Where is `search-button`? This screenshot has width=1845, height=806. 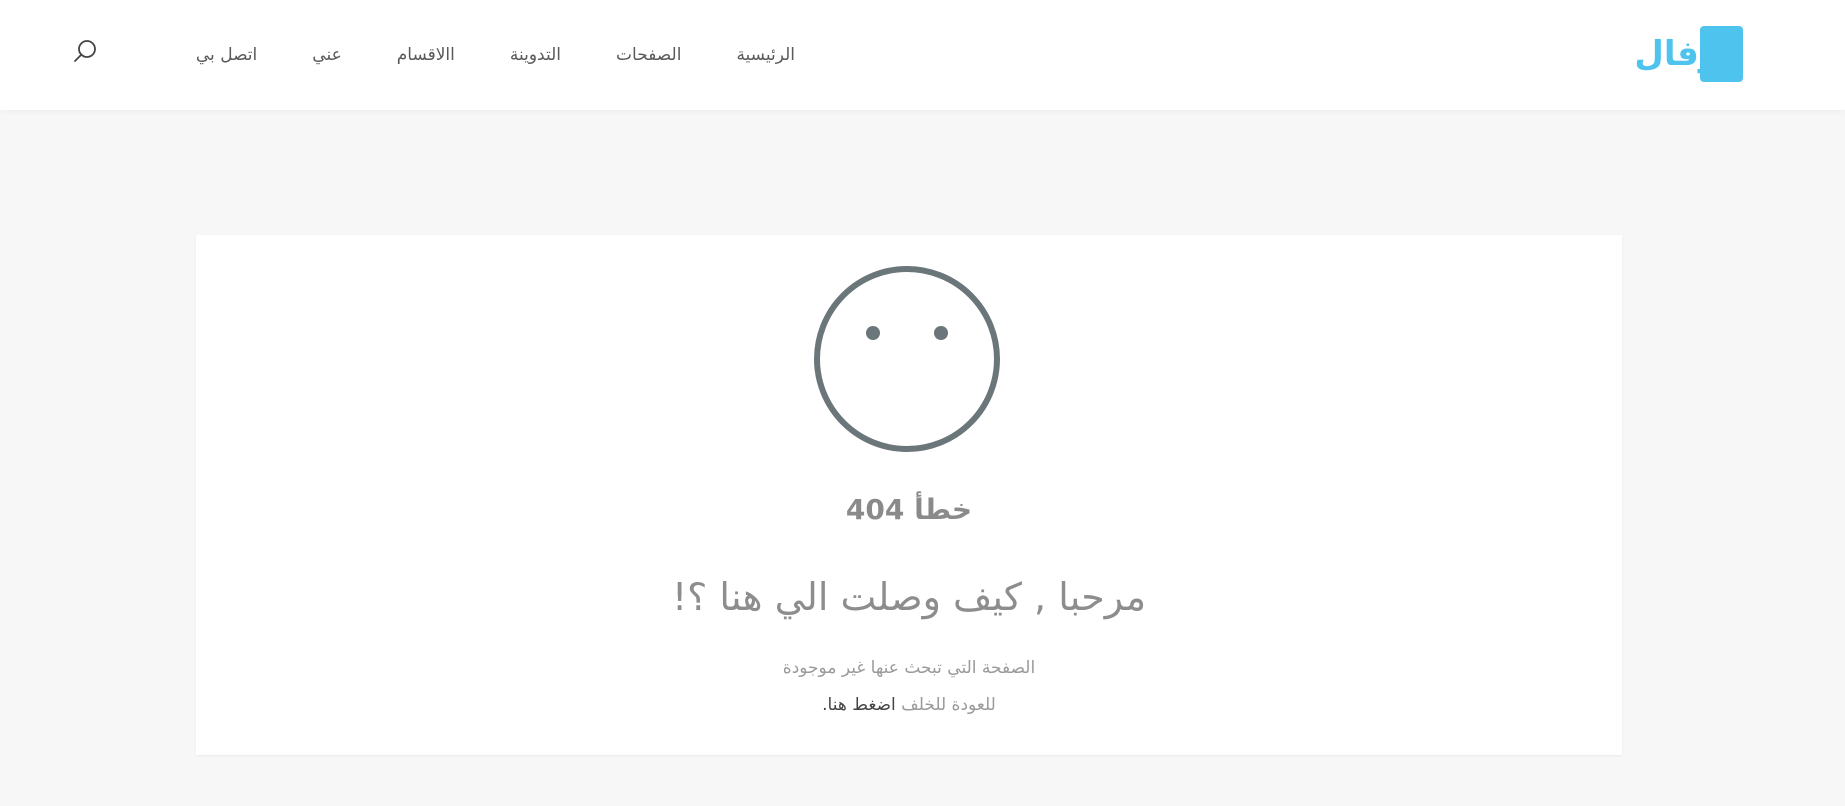
search-button is located at coordinates (86, 52).